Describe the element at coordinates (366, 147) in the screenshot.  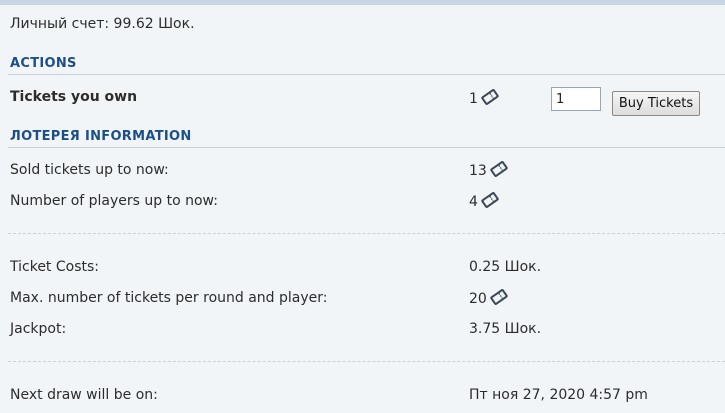
I see `info-divider` at that location.